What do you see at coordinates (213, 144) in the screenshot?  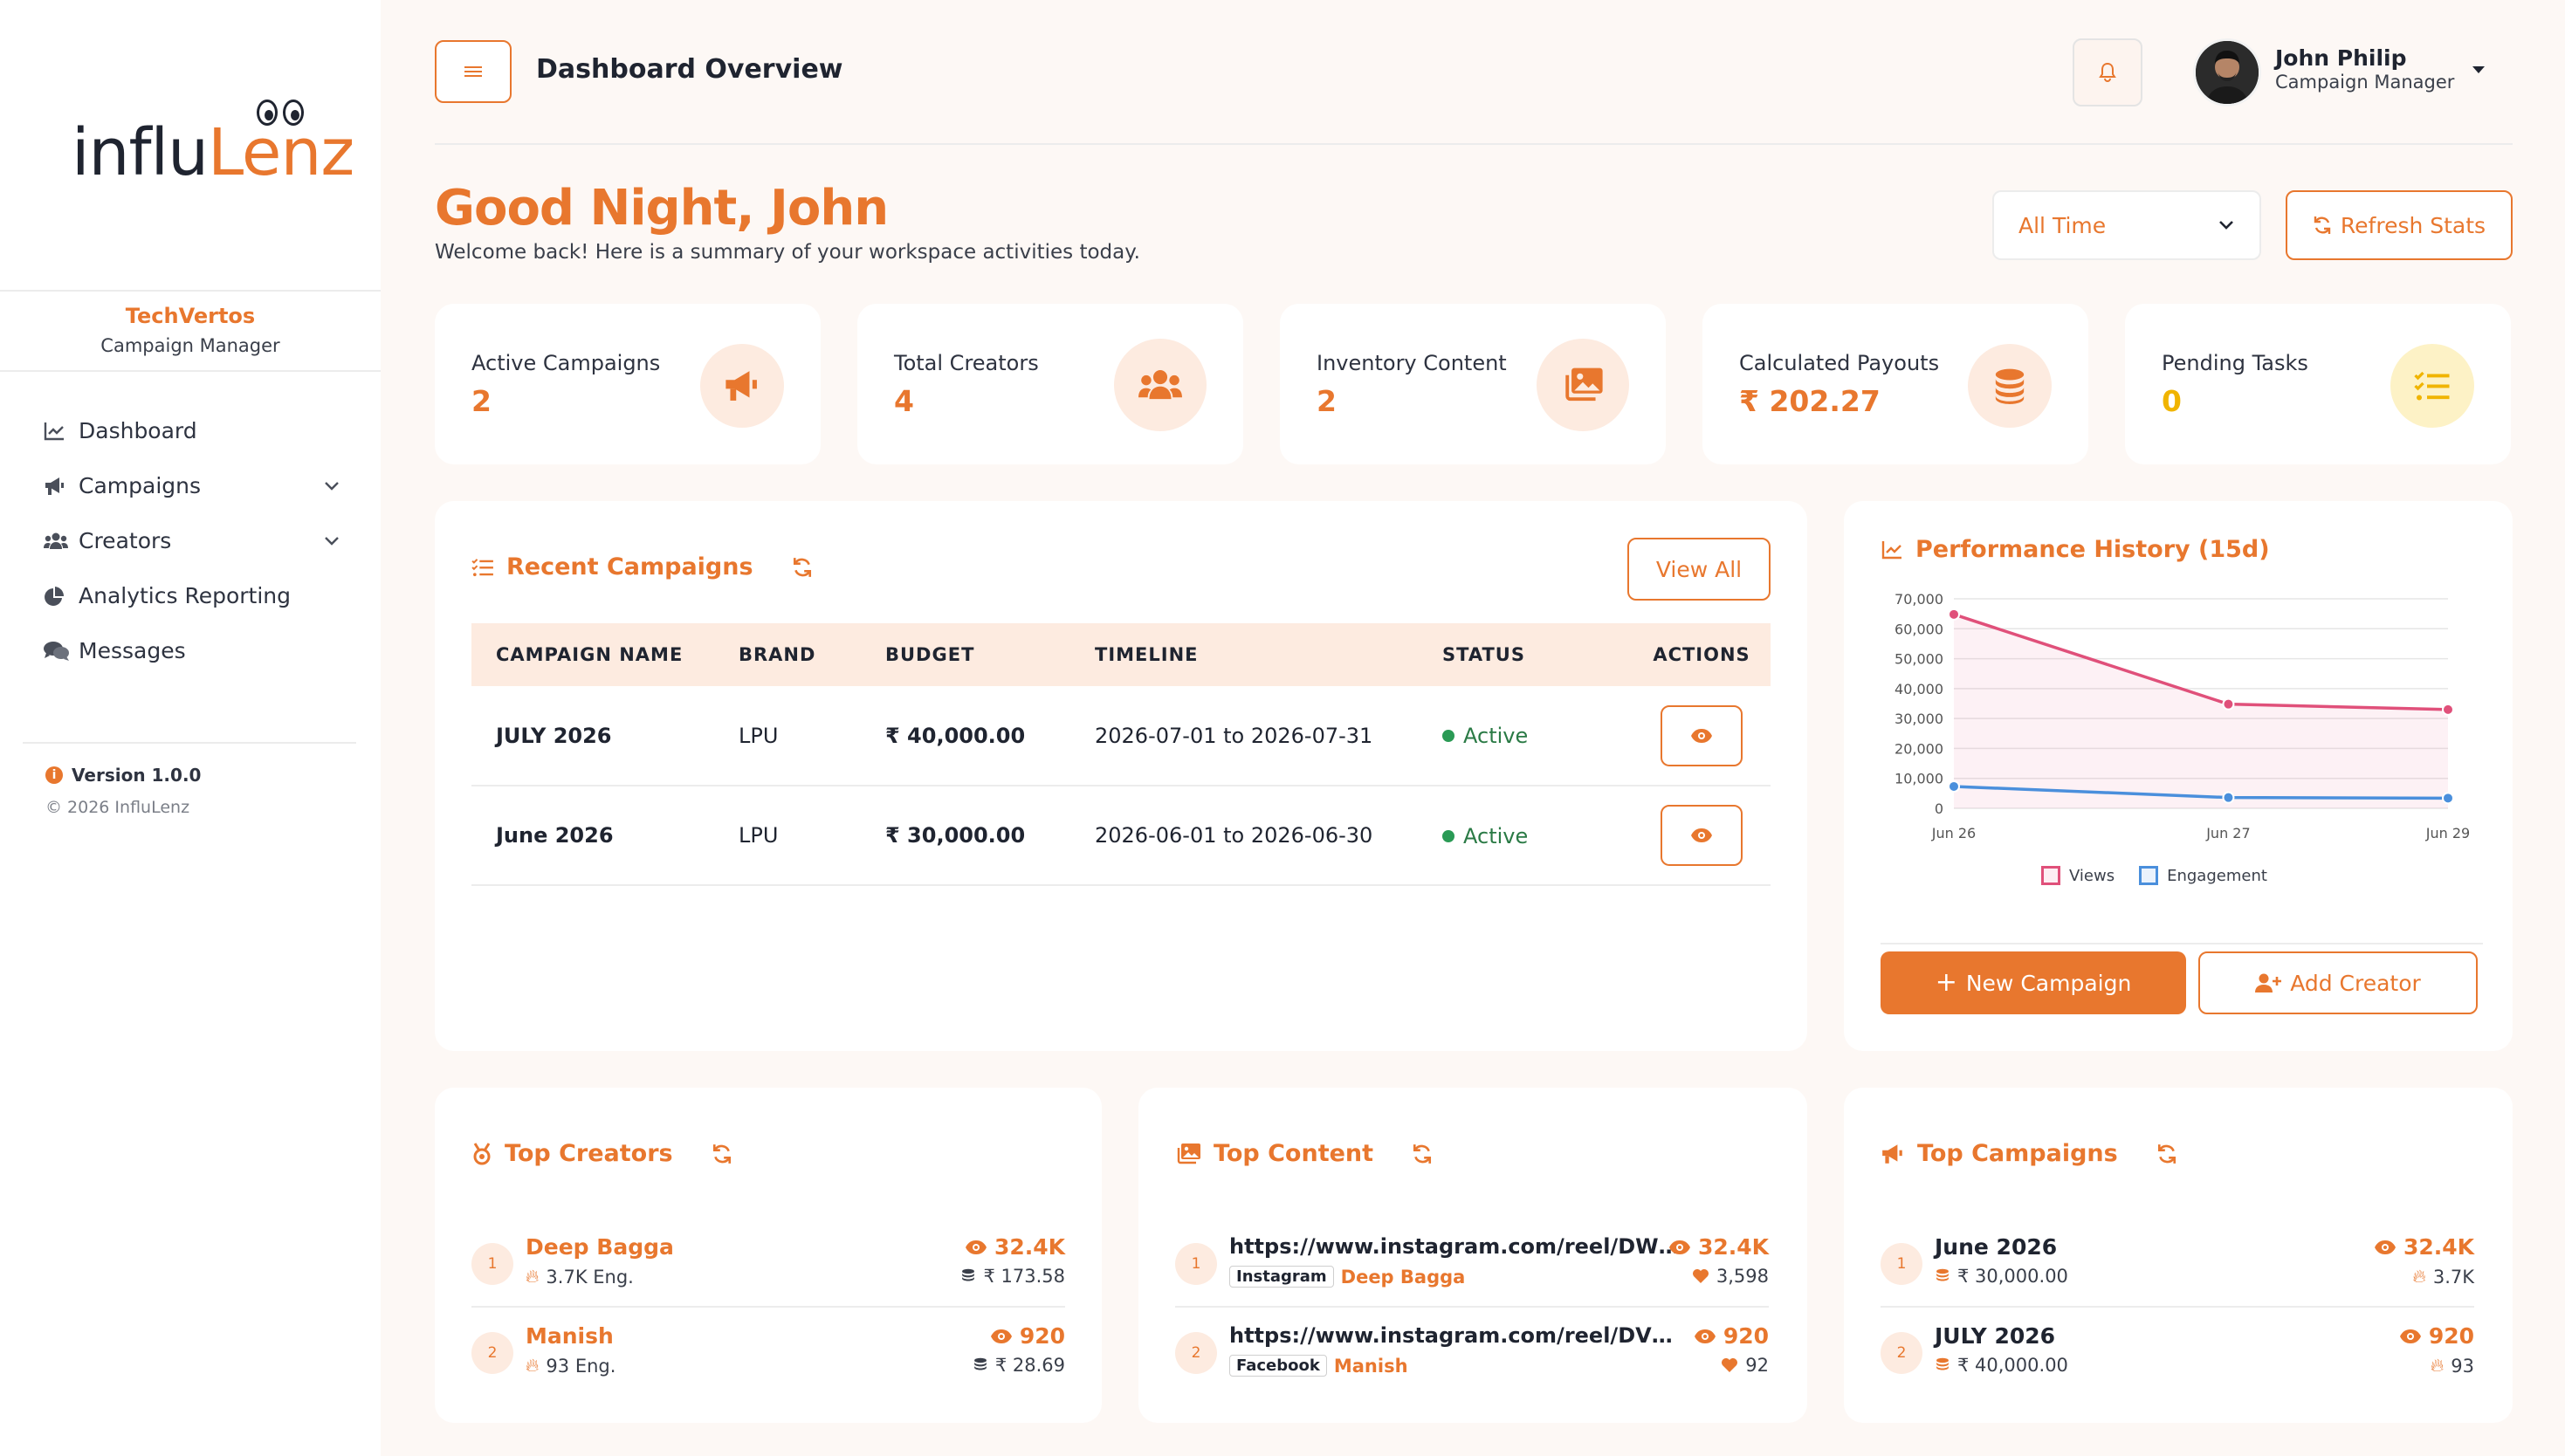 I see `app-logo: influLenz` at bounding box center [213, 144].